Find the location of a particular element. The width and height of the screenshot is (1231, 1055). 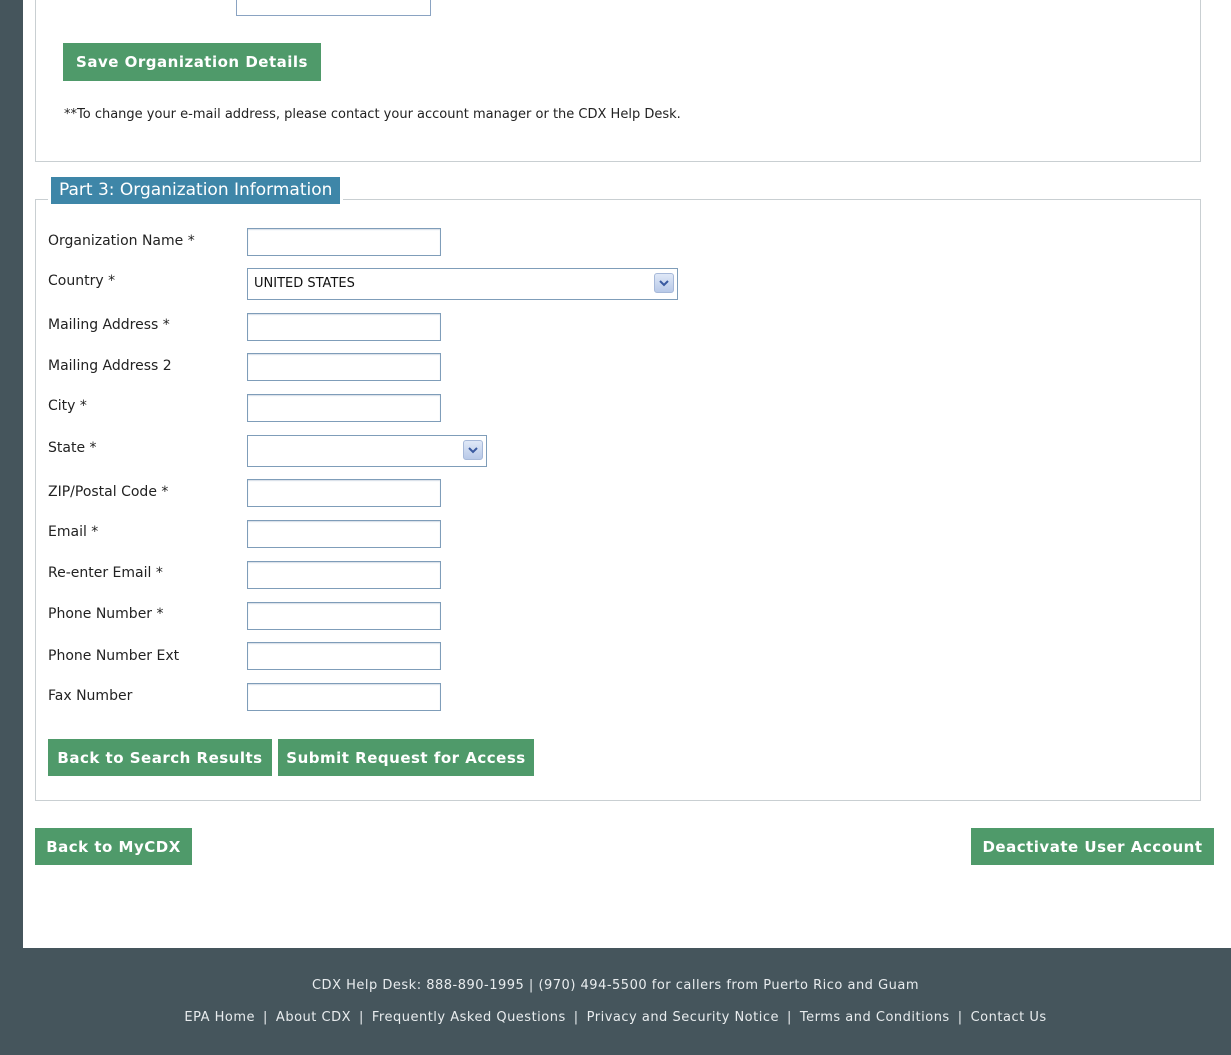

label-reenter-email: Re-enter Email * is located at coordinates (105, 573).